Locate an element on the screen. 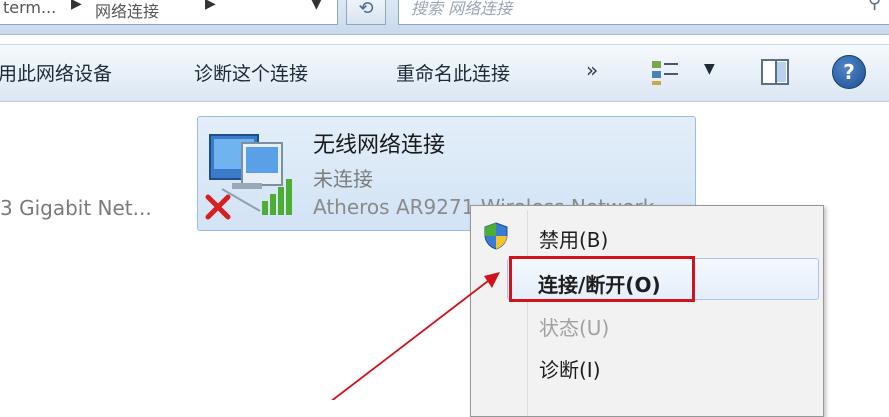  help-icon: ? is located at coordinates (849, 72).